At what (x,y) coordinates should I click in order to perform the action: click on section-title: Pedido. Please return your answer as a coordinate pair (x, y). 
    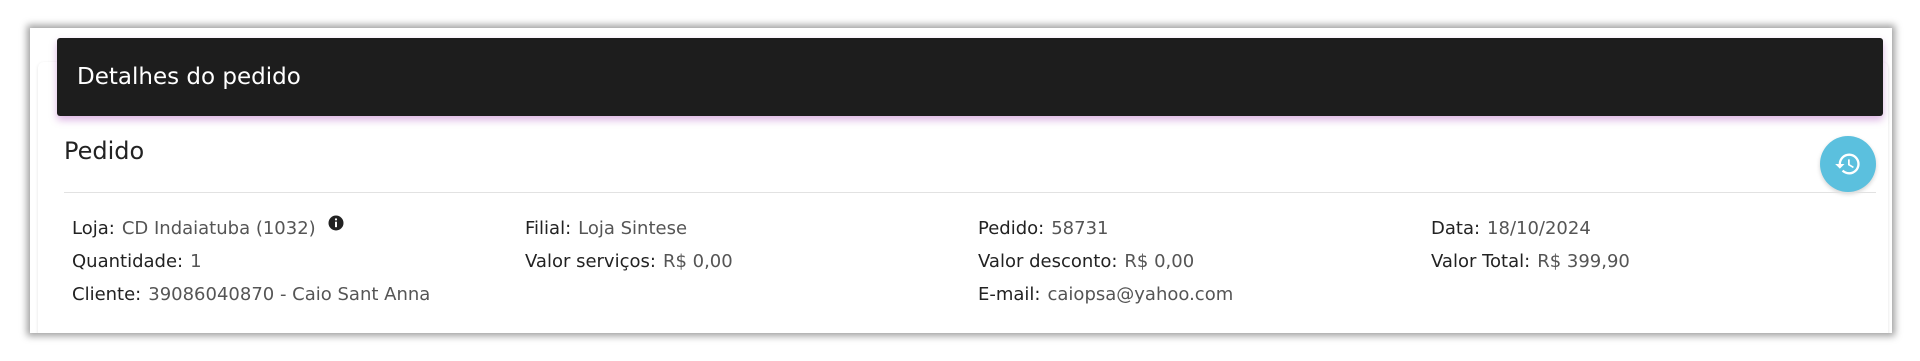
    Looking at the image, I should click on (104, 151).